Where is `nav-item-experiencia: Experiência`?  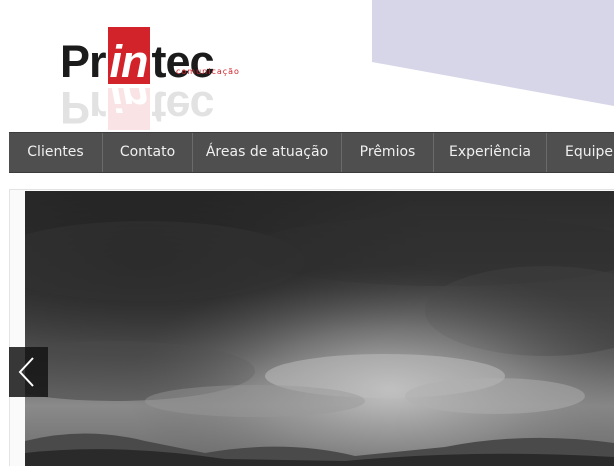 nav-item-experiencia: Experiência is located at coordinates (490, 152).